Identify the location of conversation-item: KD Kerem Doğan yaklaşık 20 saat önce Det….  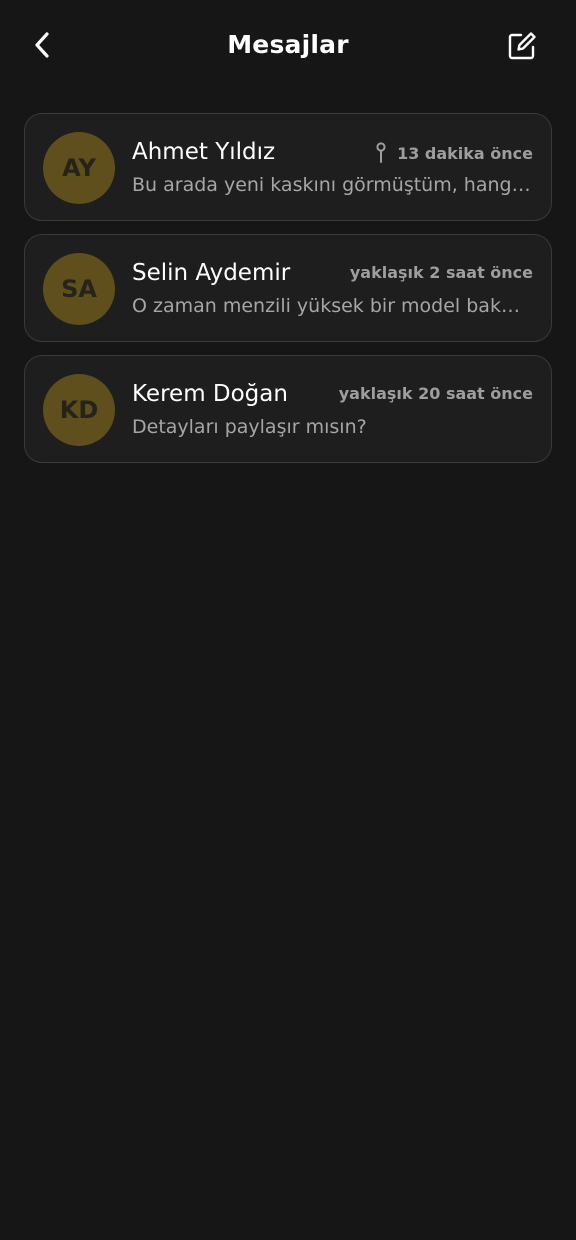
(288, 409).